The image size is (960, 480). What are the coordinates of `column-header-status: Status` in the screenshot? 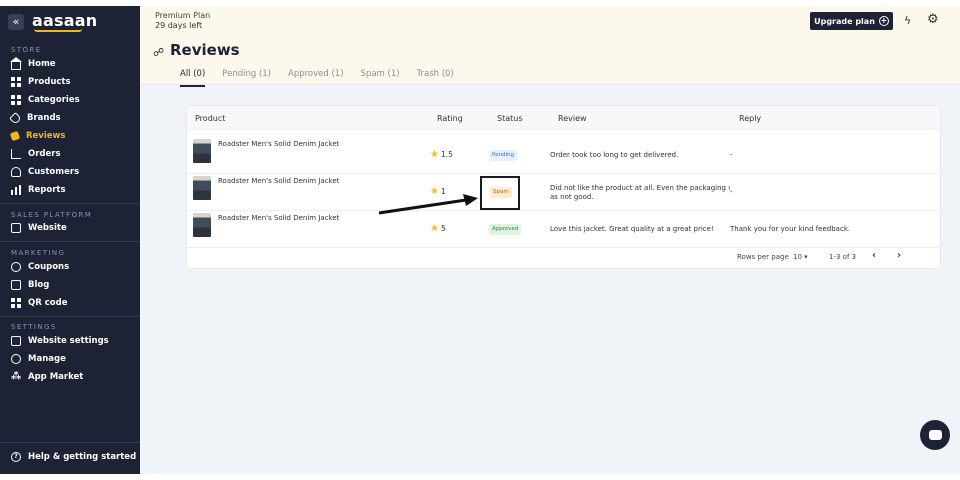 It's located at (510, 118).